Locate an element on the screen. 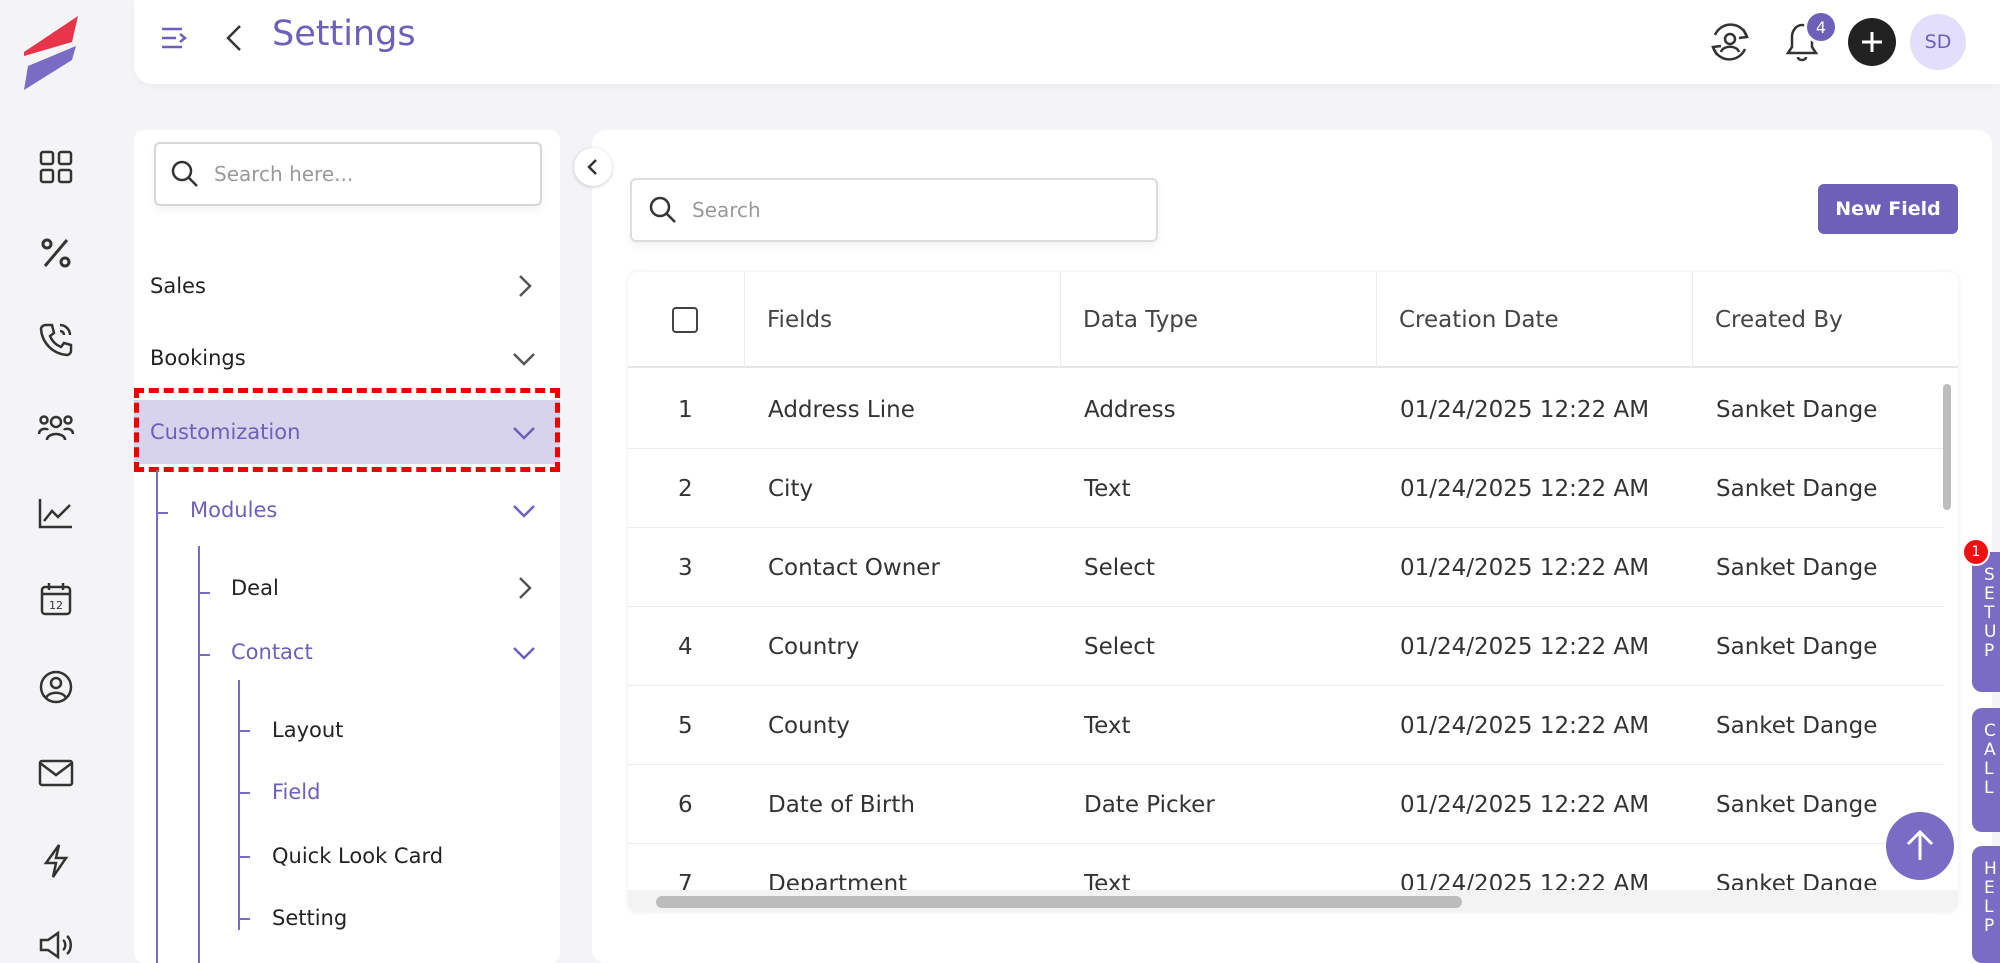 The height and width of the screenshot is (963, 2000). user-sync-icon is located at coordinates (1730, 42).